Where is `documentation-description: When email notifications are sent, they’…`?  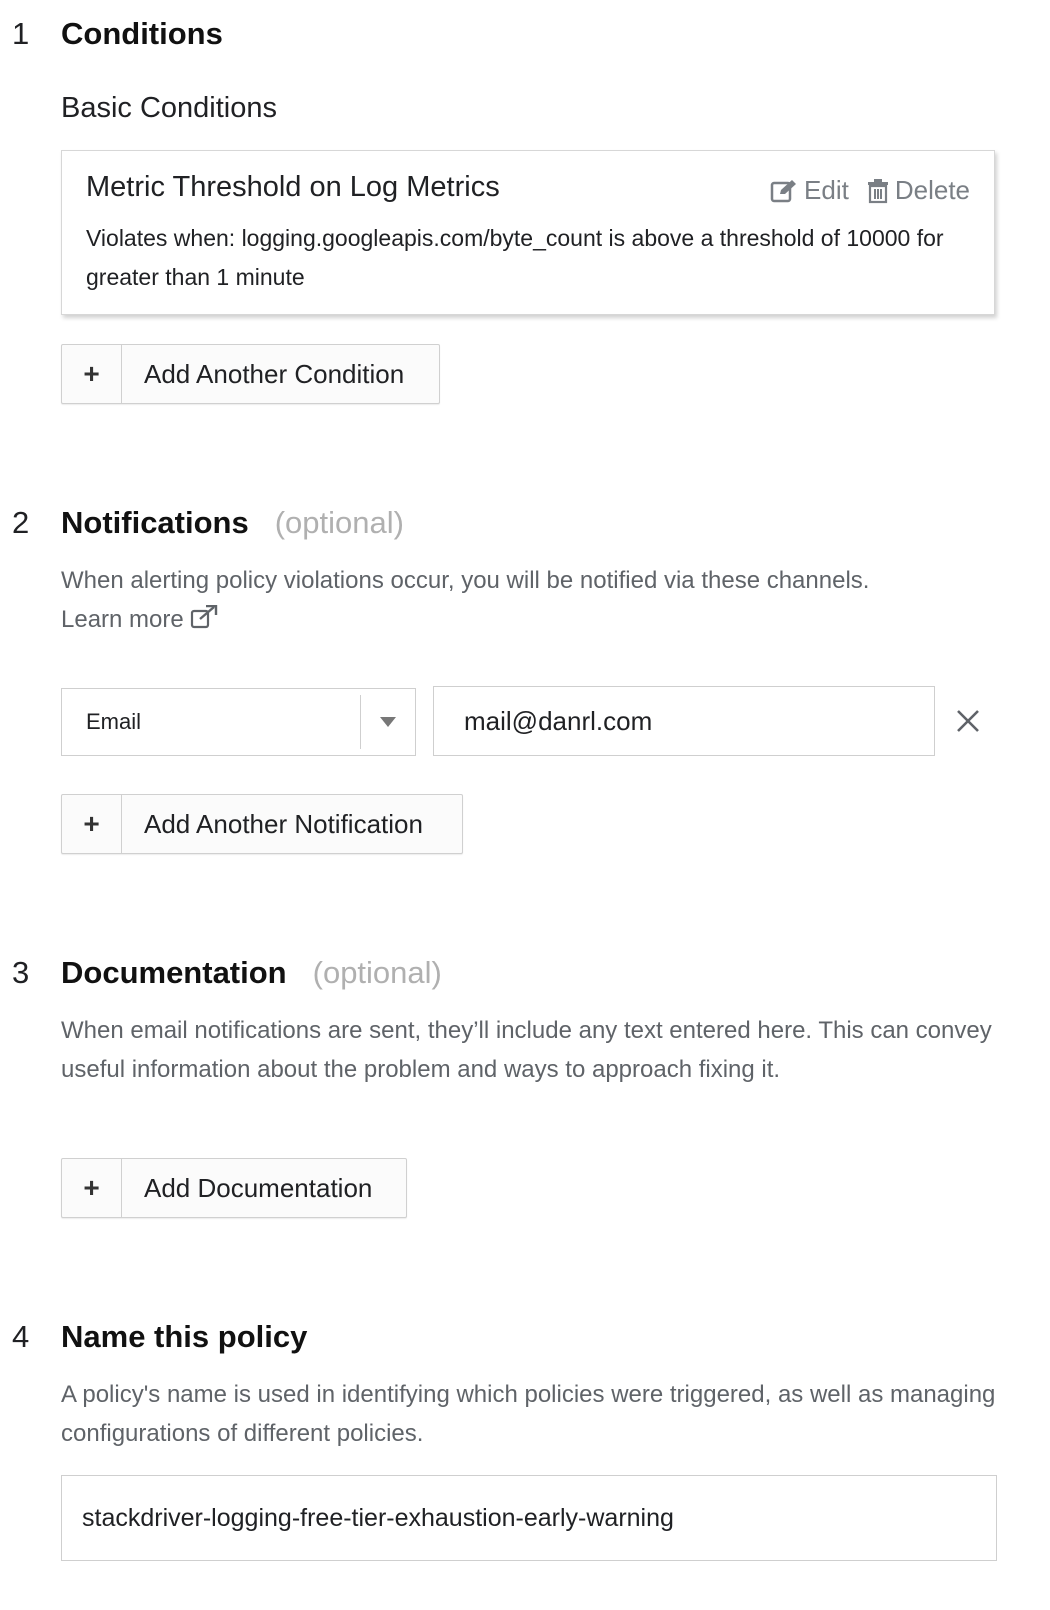
documentation-description: When email notifications are sent, they’… is located at coordinates (526, 1050).